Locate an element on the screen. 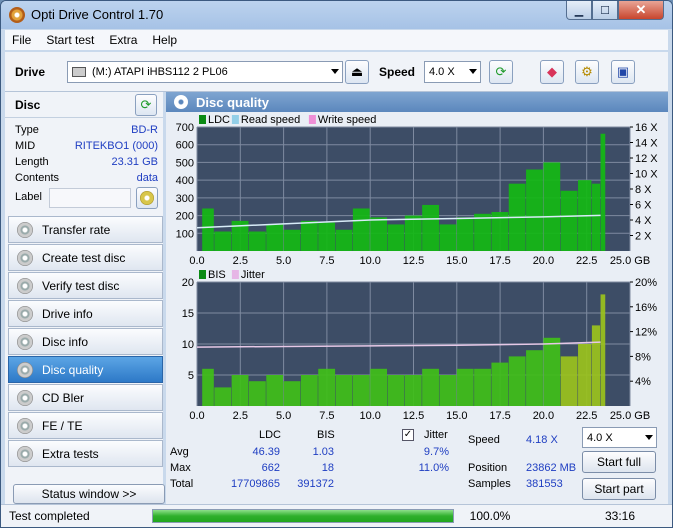 This screenshot has width=673, height=528. nav-verify-test-disc: Verify test disc is located at coordinates (85, 285).